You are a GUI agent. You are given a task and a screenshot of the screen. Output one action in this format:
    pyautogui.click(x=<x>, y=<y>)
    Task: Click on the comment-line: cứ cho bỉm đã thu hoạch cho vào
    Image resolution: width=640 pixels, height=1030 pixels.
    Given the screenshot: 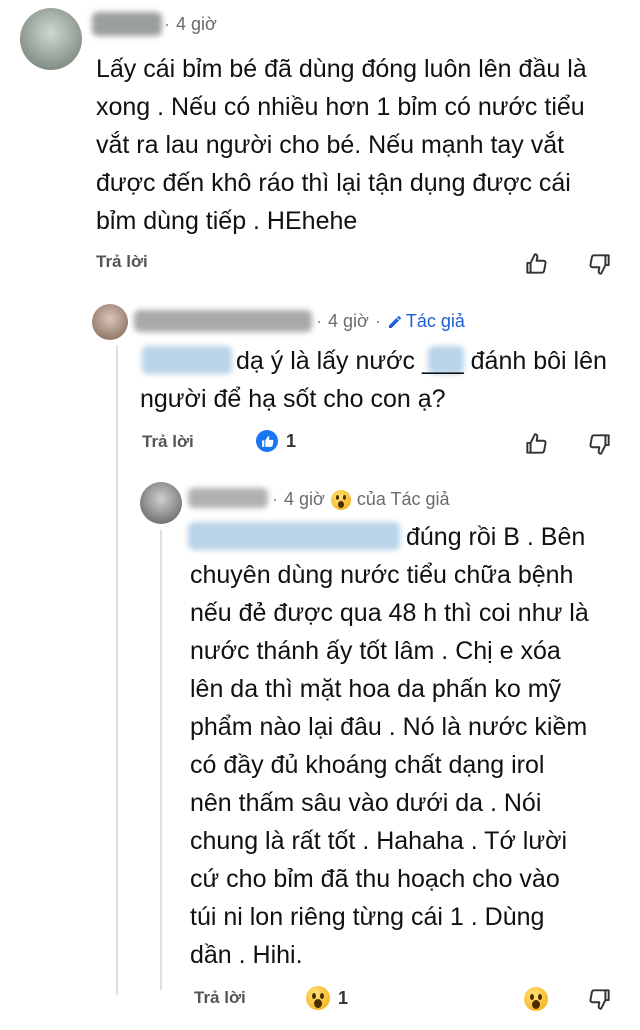 What is the action you would take?
    pyautogui.click(x=375, y=879)
    